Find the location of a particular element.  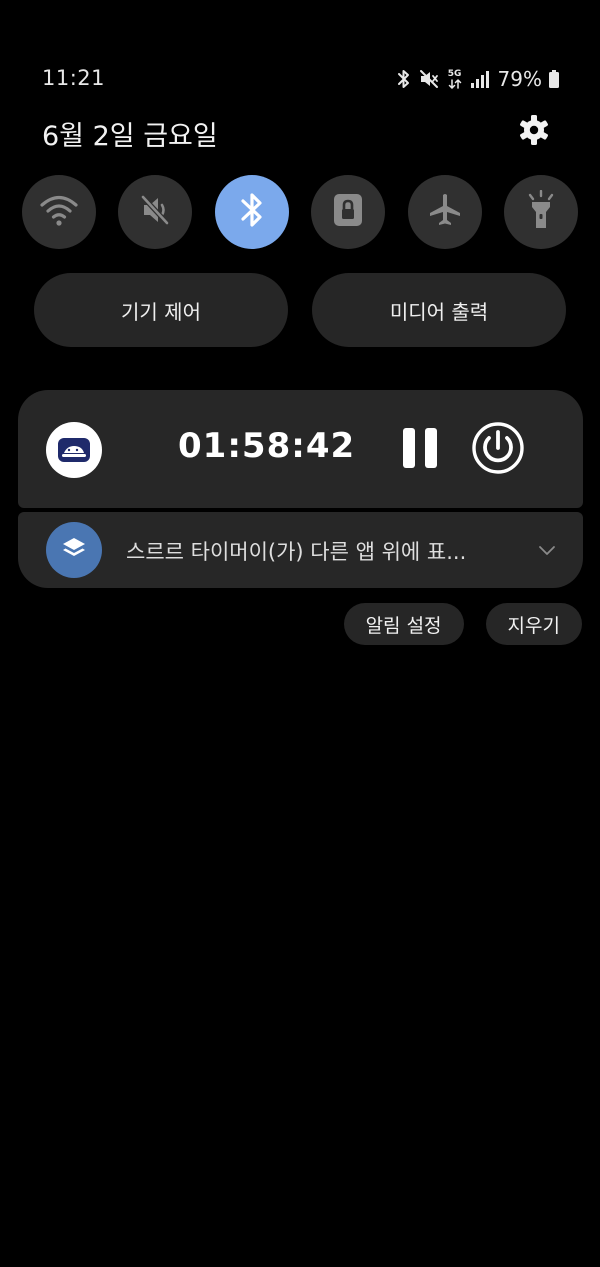

timer-app-icon is located at coordinates (74, 450).